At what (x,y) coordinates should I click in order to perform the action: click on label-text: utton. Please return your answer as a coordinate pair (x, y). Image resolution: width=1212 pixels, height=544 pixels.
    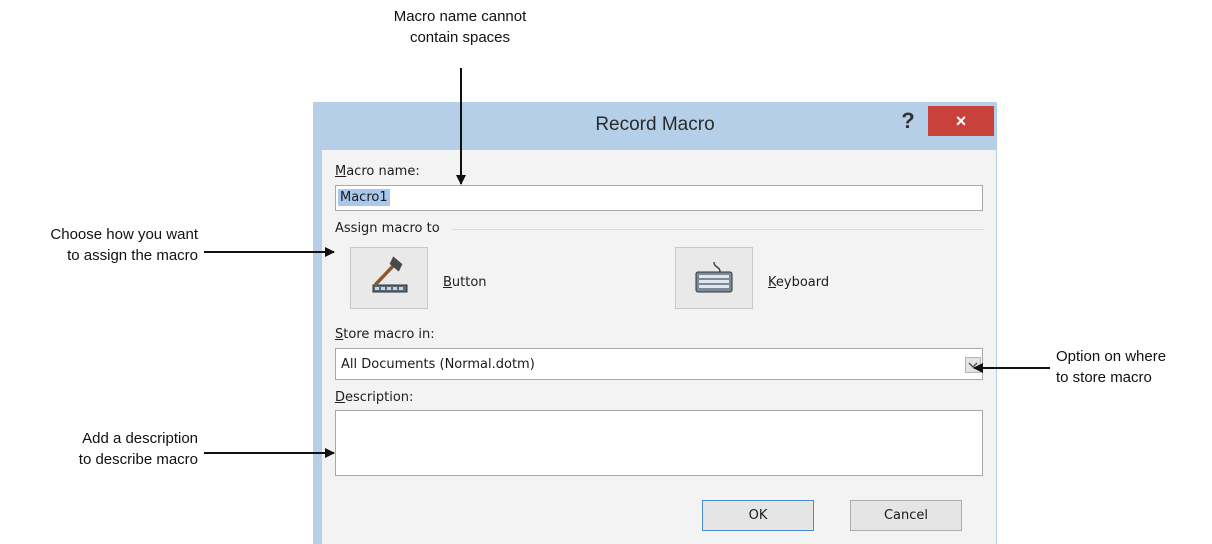
    Looking at the image, I should click on (469, 282).